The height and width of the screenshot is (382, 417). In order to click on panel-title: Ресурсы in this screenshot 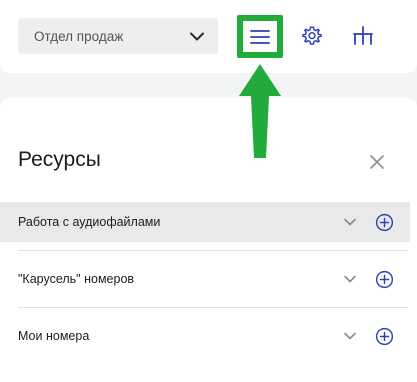, I will do `click(59, 159)`.